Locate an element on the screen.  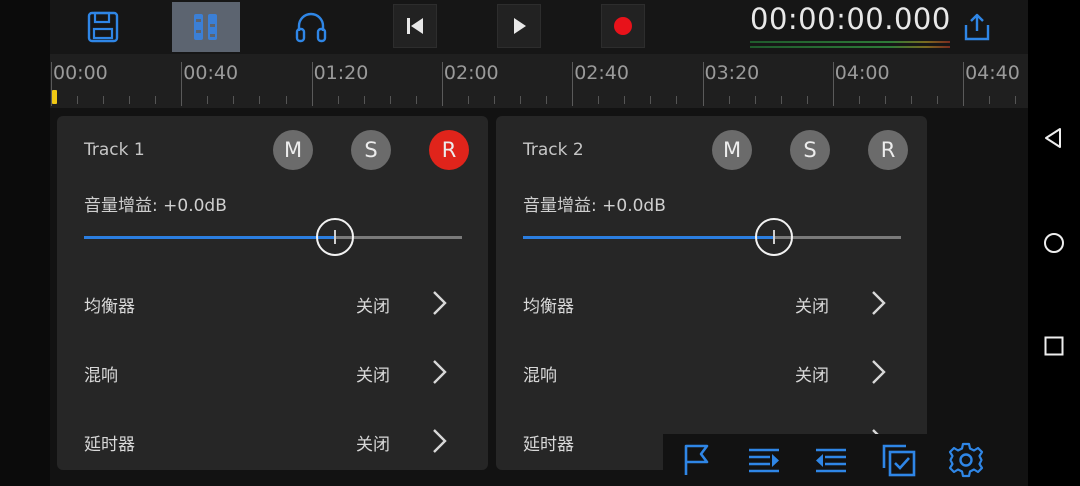
tracks-grid-icon is located at coordinates (205, 27).